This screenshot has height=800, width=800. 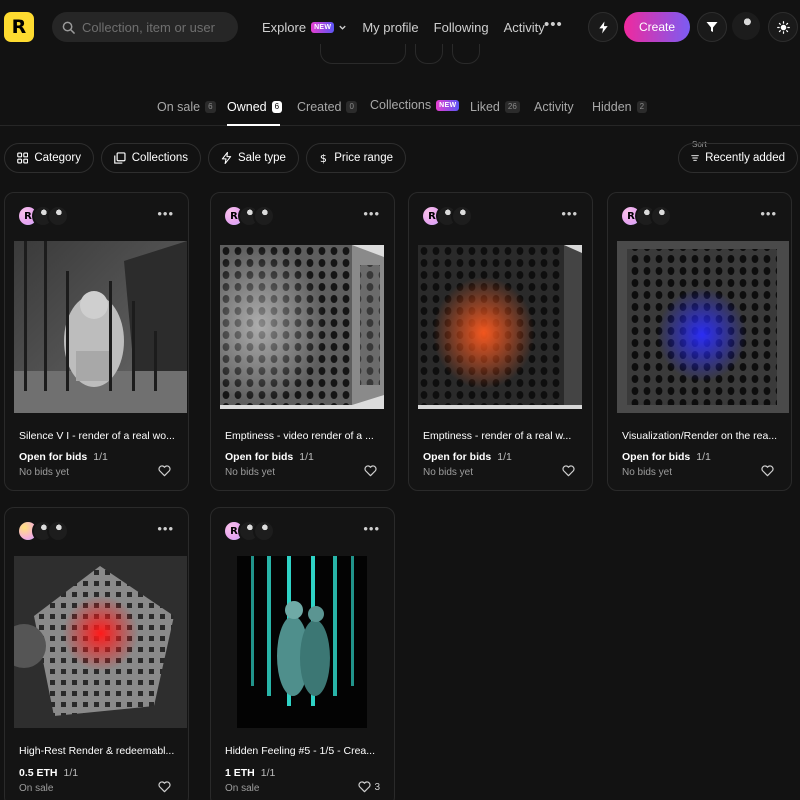 I want to click on tab-on-sale: On sale 6, so click(x=186, y=107).